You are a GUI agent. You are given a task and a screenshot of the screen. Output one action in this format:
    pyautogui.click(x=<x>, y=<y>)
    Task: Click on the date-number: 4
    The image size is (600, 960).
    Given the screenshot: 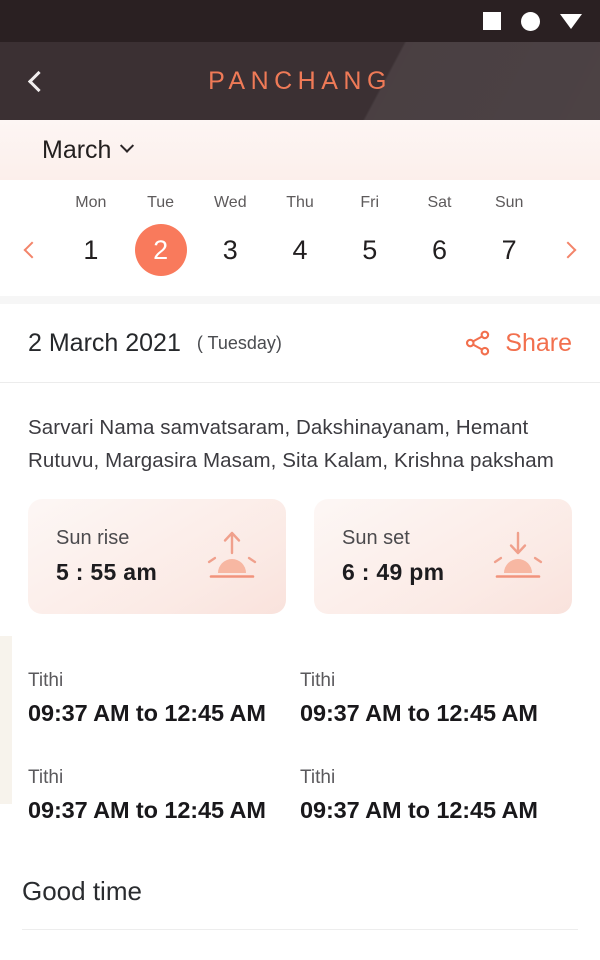 What is the action you would take?
    pyautogui.click(x=300, y=249)
    